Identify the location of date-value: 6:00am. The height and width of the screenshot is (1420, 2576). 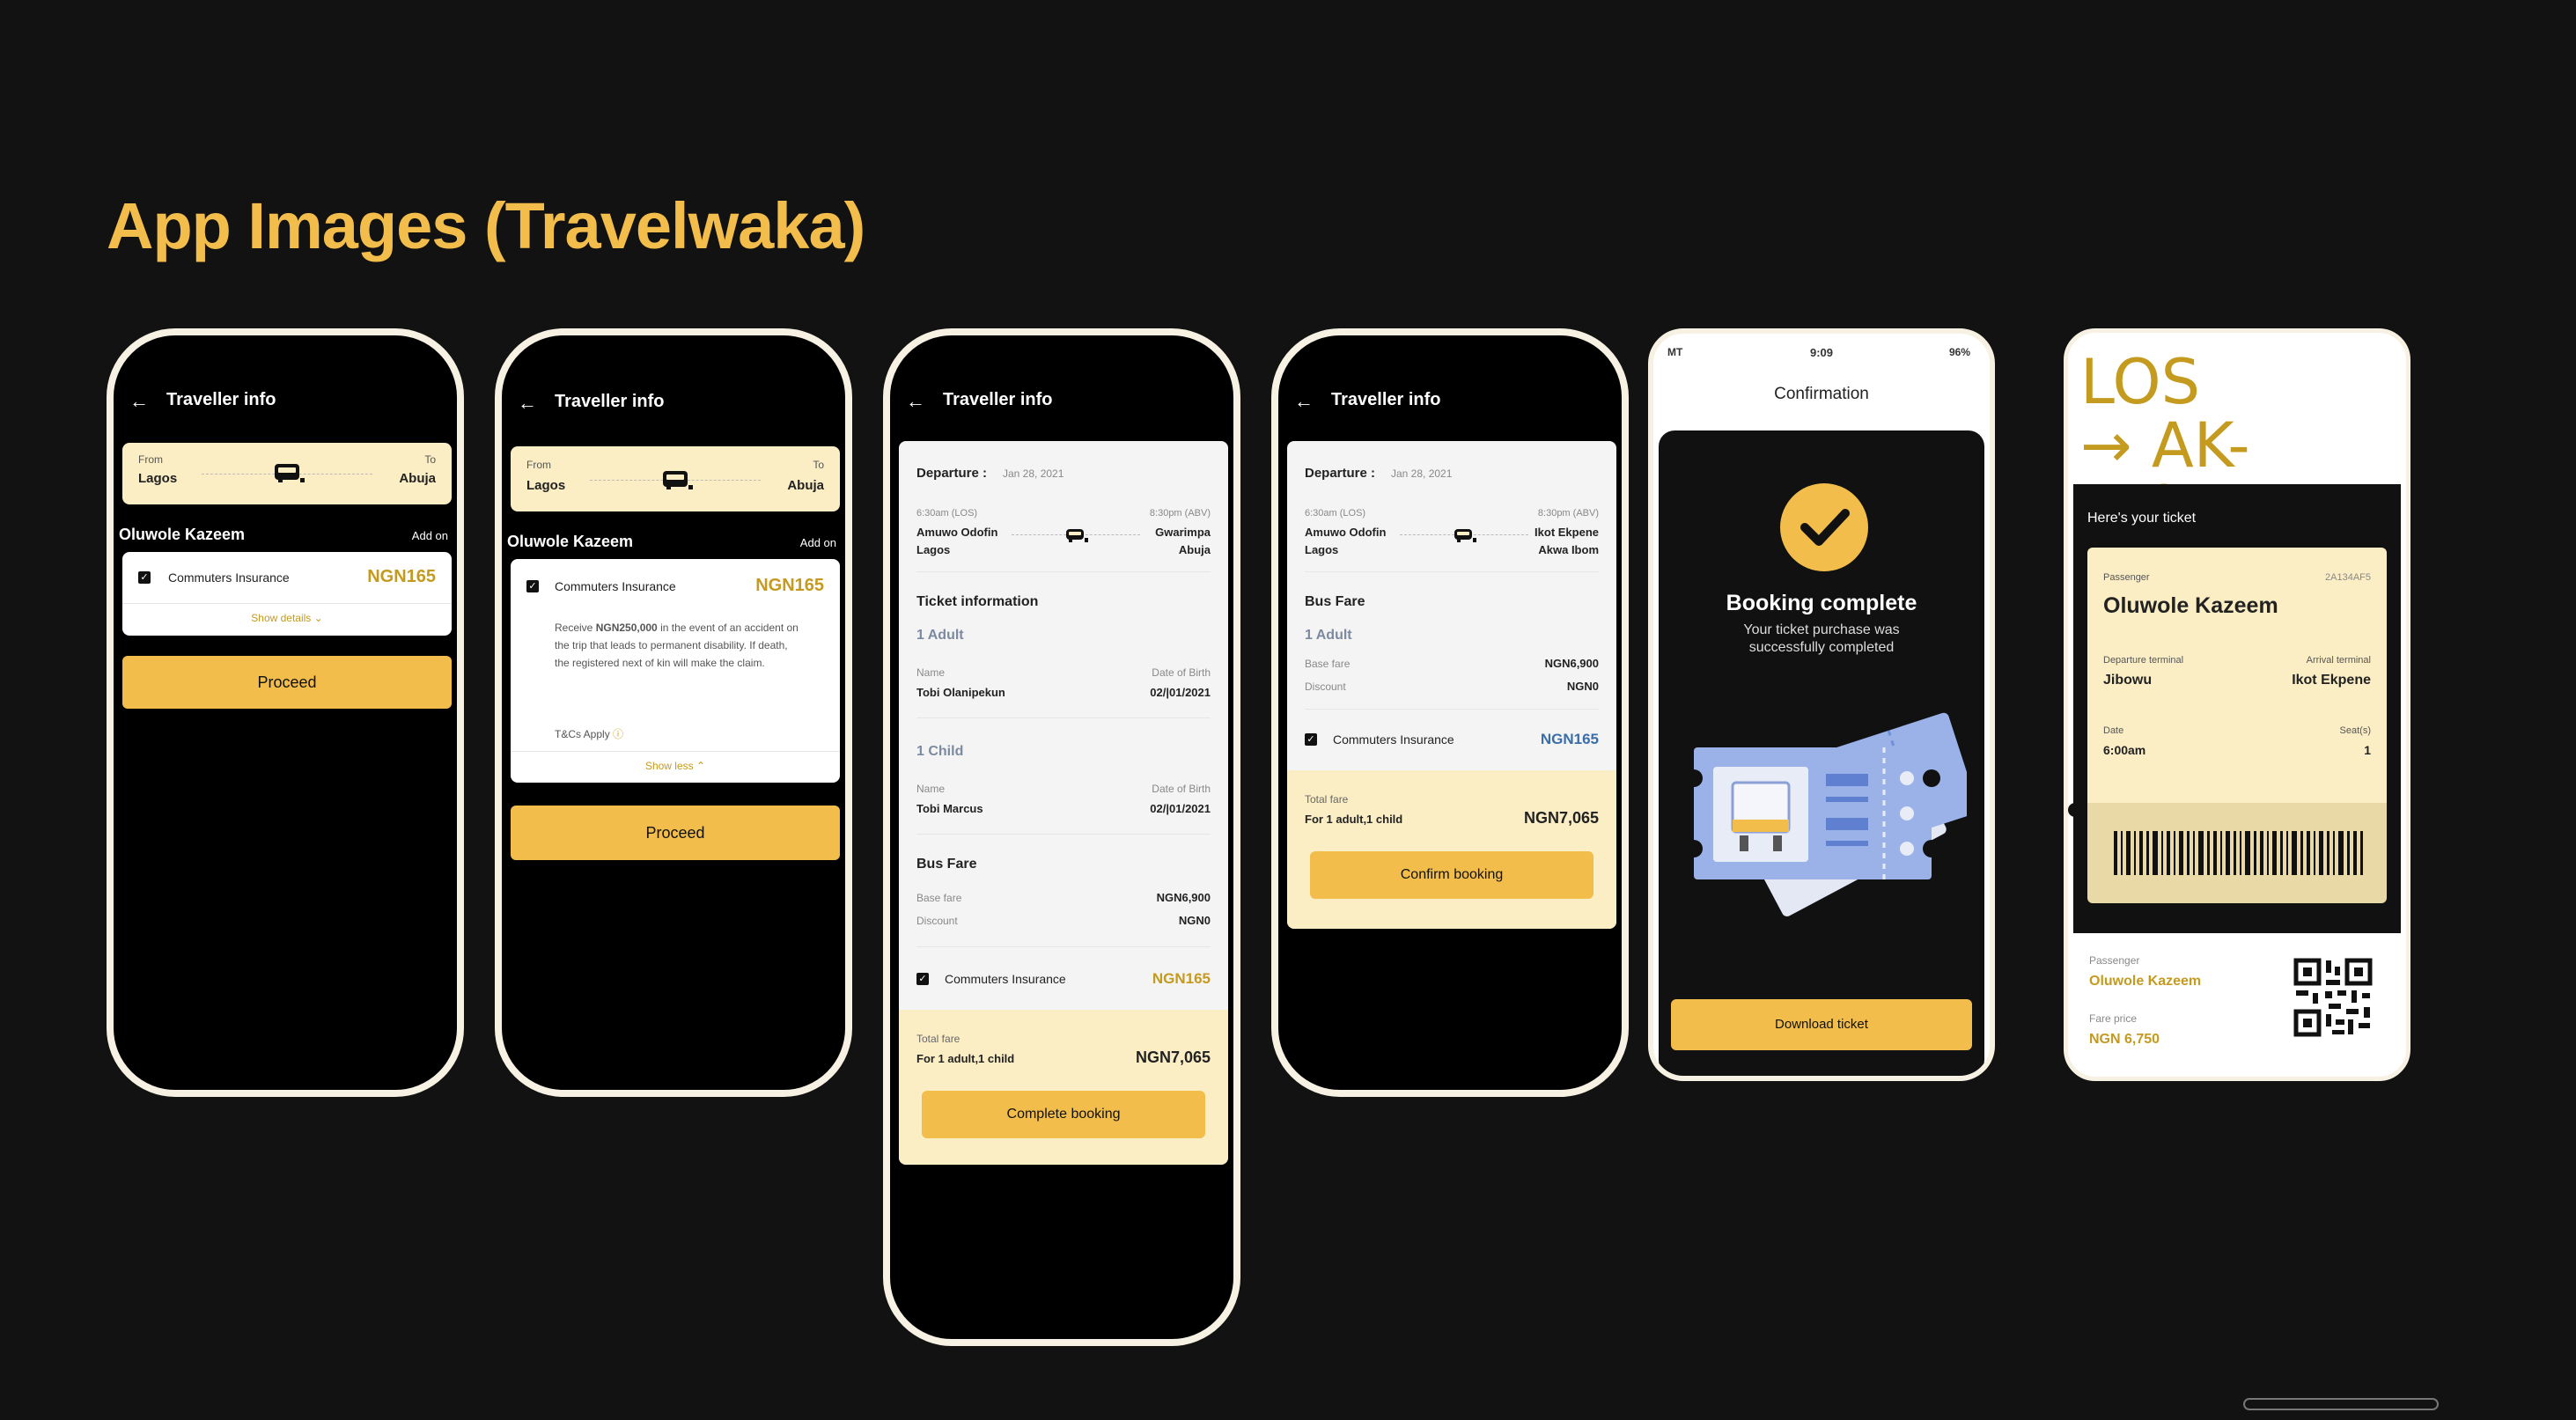
(2125, 750).